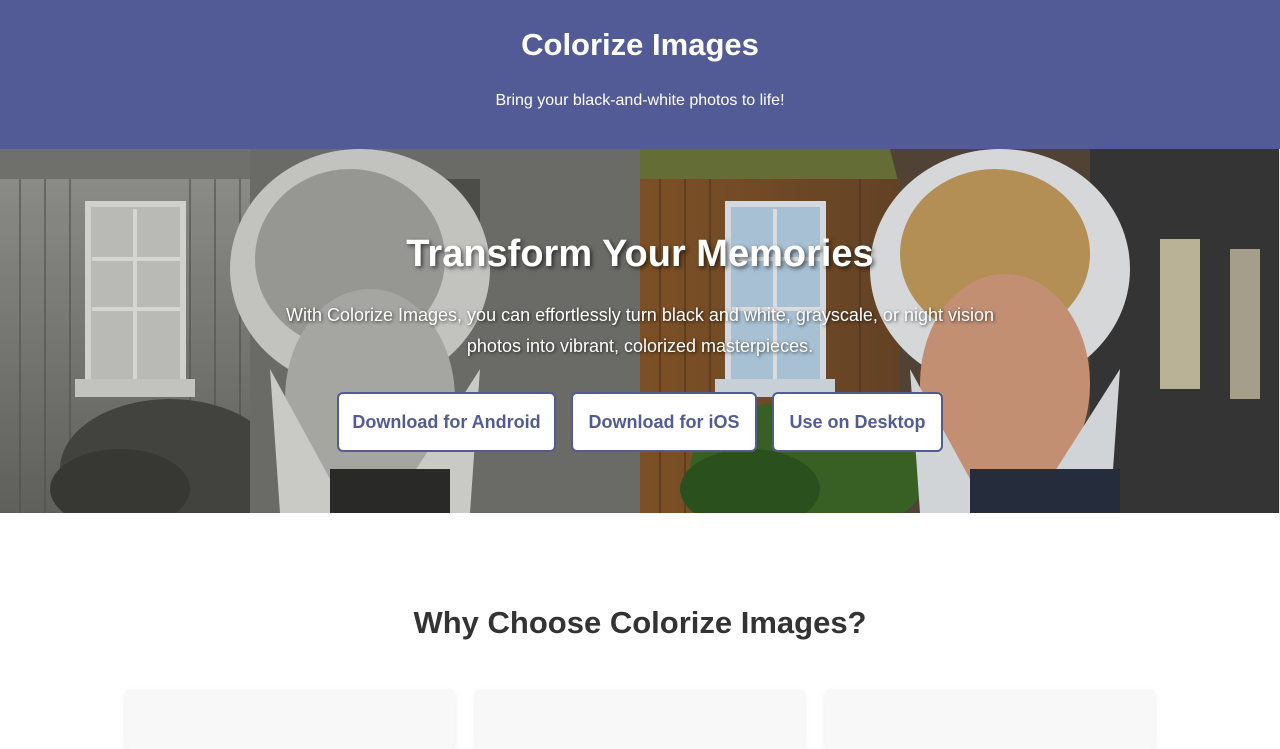 Image resolution: width=1280 pixels, height=749 pixels. I want to click on download-ios-button: Download for iOS, so click(664, 422).